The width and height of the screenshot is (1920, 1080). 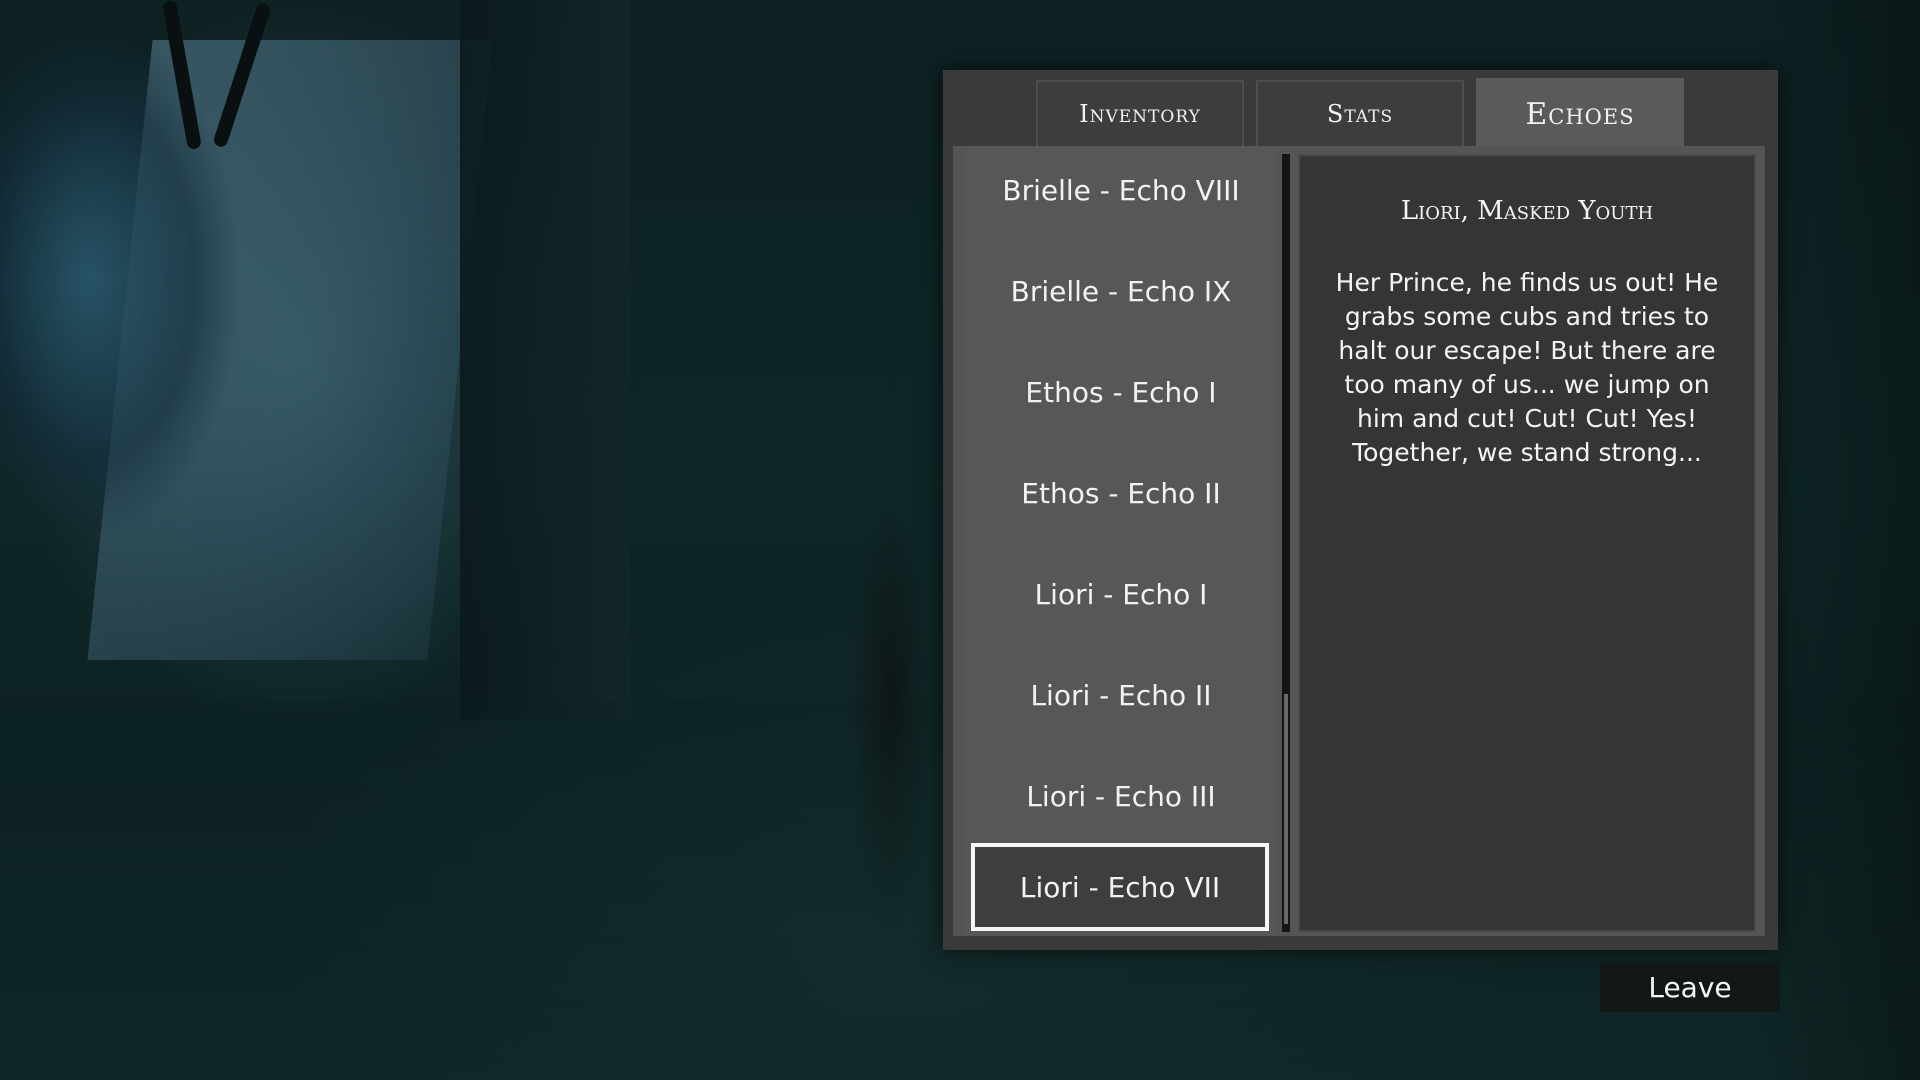 I want to click on list-scrollbar, so click(x=1286, y=543).